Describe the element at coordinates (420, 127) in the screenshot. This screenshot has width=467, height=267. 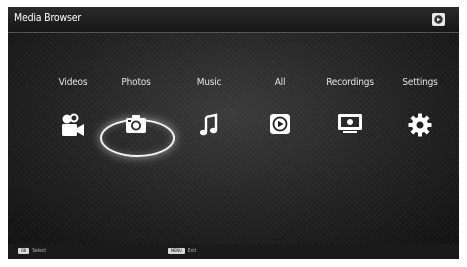
I see `gear-icon` at that location.